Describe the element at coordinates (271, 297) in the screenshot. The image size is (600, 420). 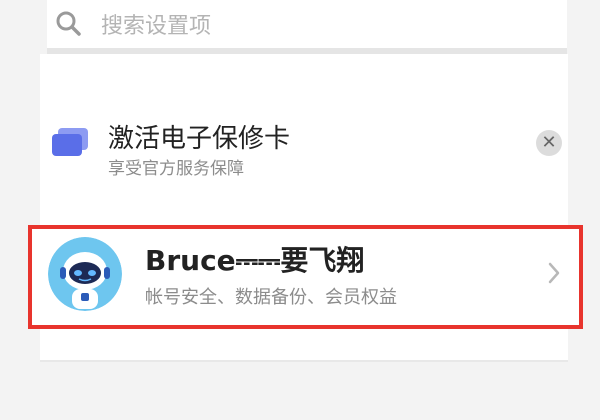
I see `account-description: 帐号安全、数据备份、会员权益` at that location.